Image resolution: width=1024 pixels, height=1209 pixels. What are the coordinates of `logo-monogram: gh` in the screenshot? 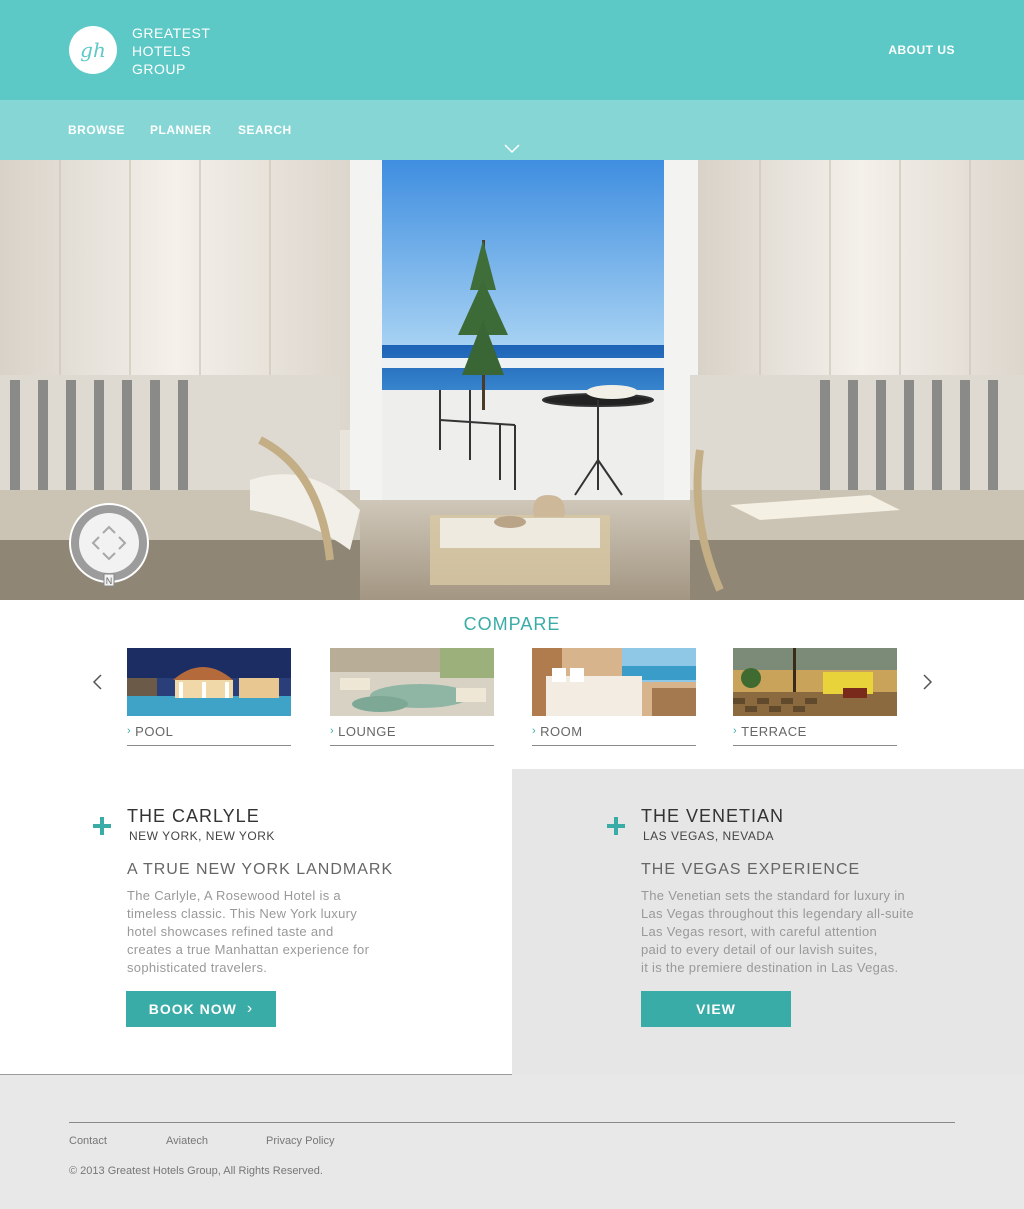 It's located at (93, 50).